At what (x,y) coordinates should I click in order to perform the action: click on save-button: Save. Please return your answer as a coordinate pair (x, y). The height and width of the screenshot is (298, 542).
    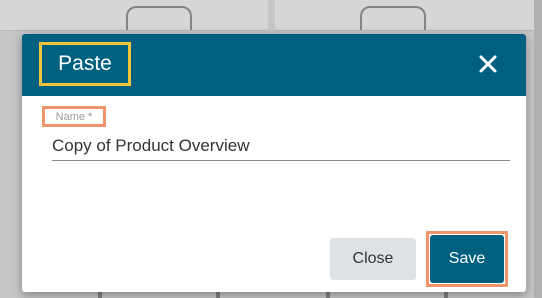
    Looking at the image, I should click on (467, 259).